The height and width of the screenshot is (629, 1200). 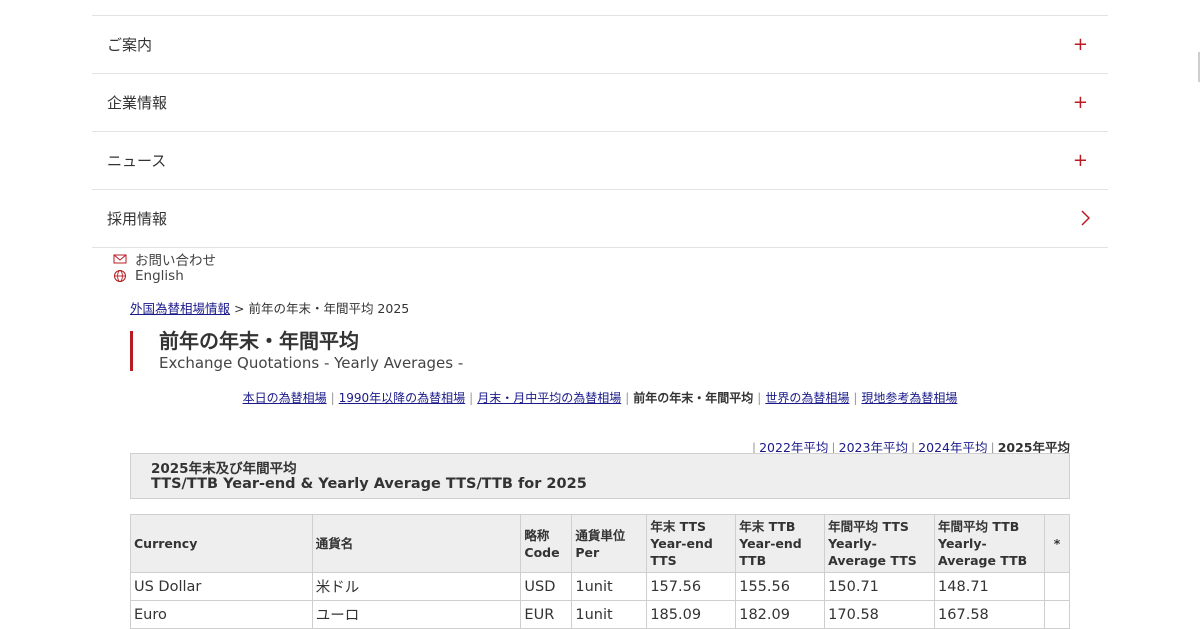 I want to click on column-header: Currency, so click(x=221, y=543).